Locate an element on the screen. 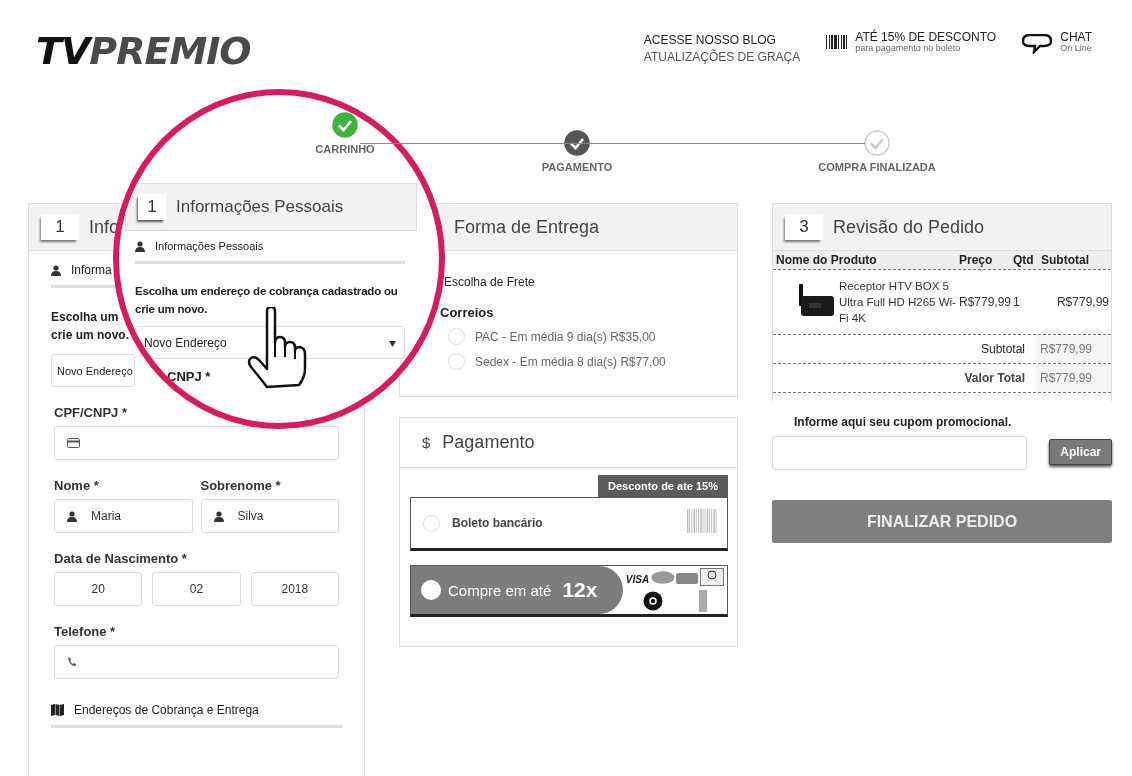 The width and height of the screenshot is (1132, 776). chat-title: CHAT is located at coordinates (1076, 37).